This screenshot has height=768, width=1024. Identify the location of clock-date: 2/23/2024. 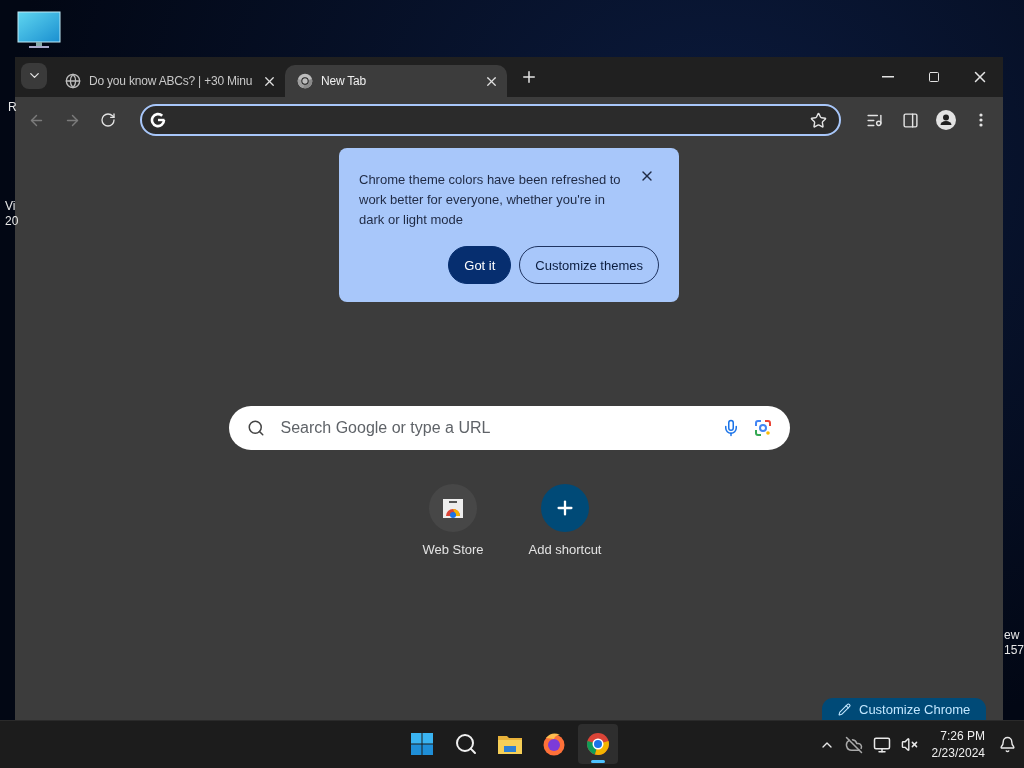
(958, 753).